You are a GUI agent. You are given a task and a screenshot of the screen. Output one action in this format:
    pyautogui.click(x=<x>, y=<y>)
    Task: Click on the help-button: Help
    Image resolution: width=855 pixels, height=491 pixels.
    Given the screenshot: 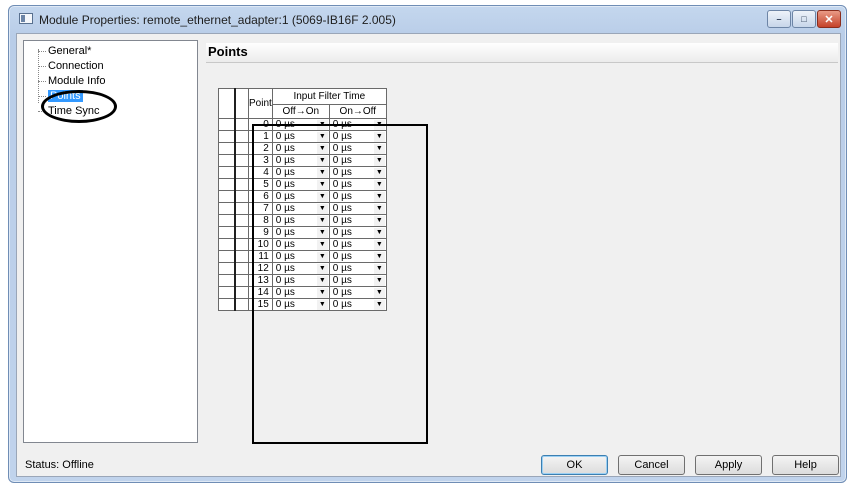 What is the action you would take?
    pyautogui.click(x=805, y=465)
    